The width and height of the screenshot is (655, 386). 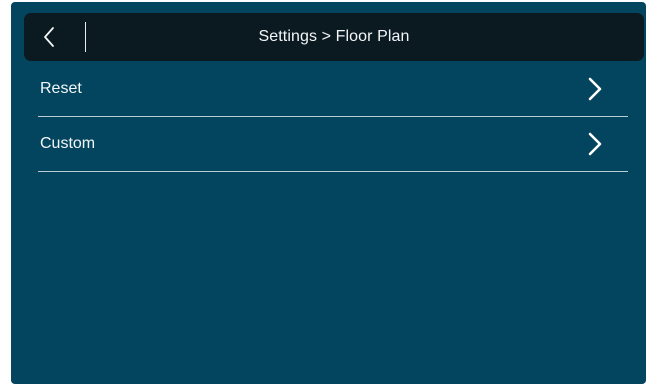 I want to click on page-title: Settings > Floor Plan, so click(x=334, y=36).